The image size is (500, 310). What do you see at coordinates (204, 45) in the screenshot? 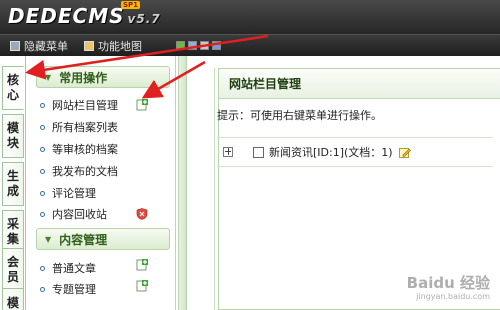
I see `skin-gray-button` at bounding box center [204, 45].